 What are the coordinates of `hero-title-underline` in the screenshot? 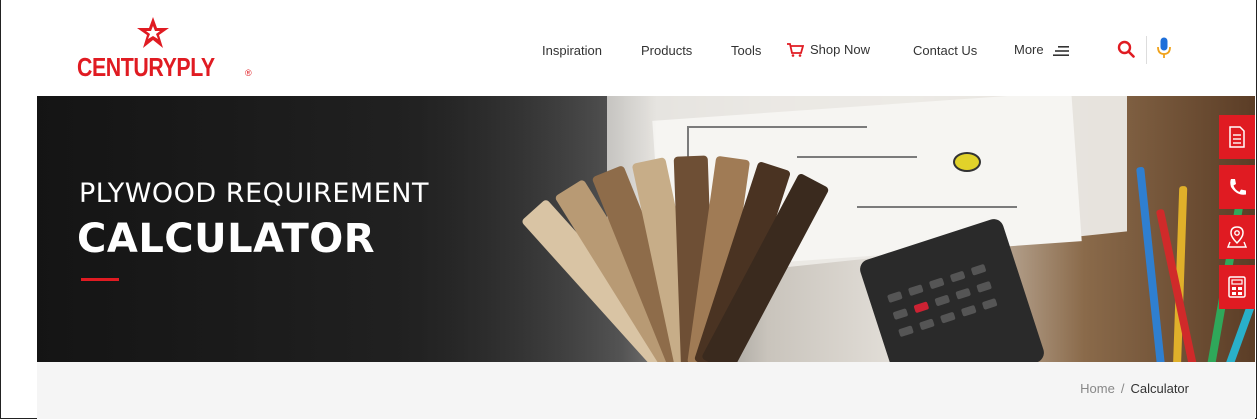 It's located at (100, 279).